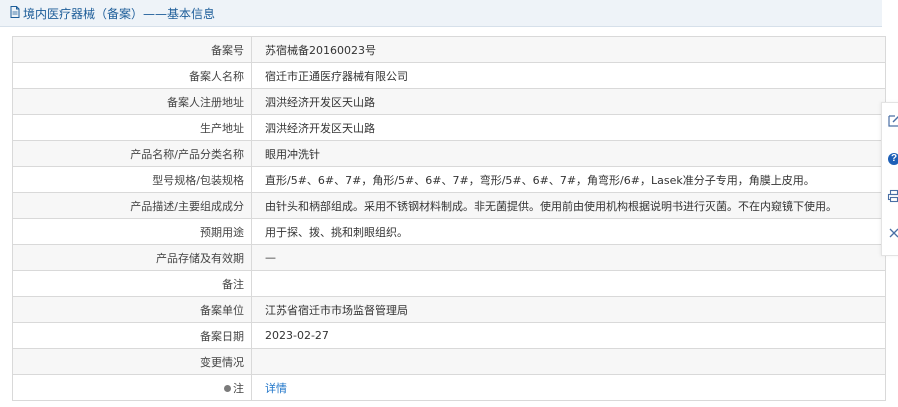 The image size is (898, 407). I want to click on table-row: 产品名称/产品分类名称 眼用冲洗针, so click(449, 153).